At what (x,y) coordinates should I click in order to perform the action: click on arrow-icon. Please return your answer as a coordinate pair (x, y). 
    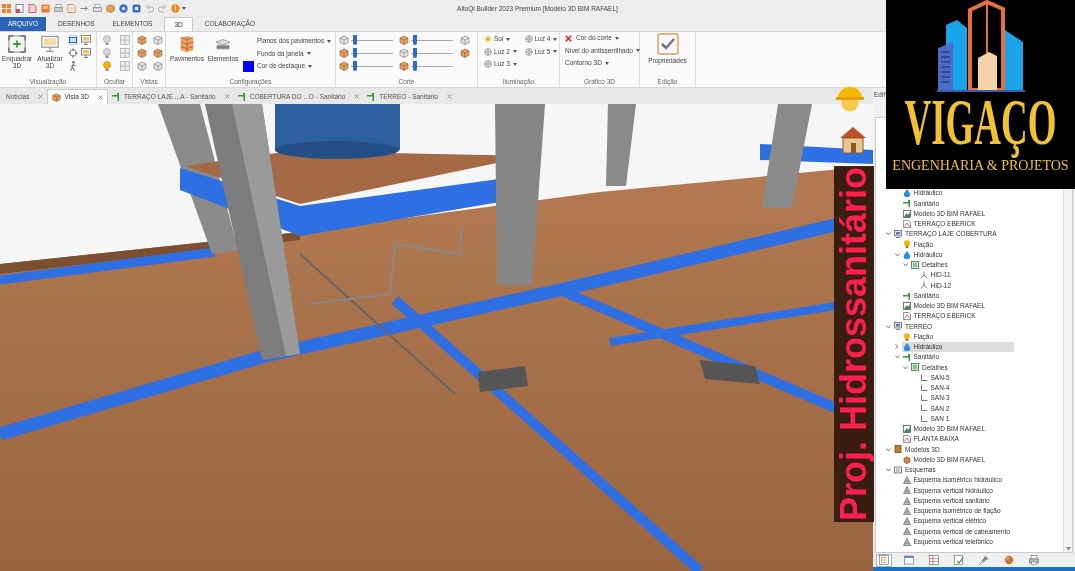
    Looking at the image, I should click on (84, 8).